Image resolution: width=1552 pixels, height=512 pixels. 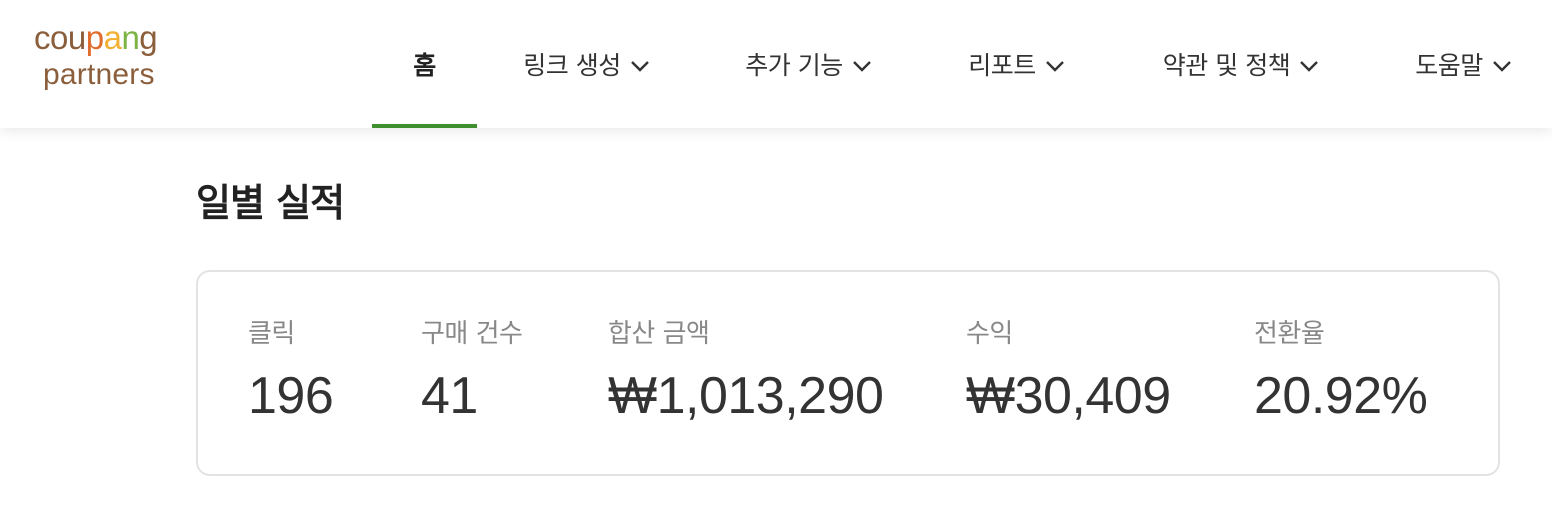 What do you see at coordinates (659, 334) in the screenshot?
I see `stat-label: 합산 금액` at bounding box center [659, 334].